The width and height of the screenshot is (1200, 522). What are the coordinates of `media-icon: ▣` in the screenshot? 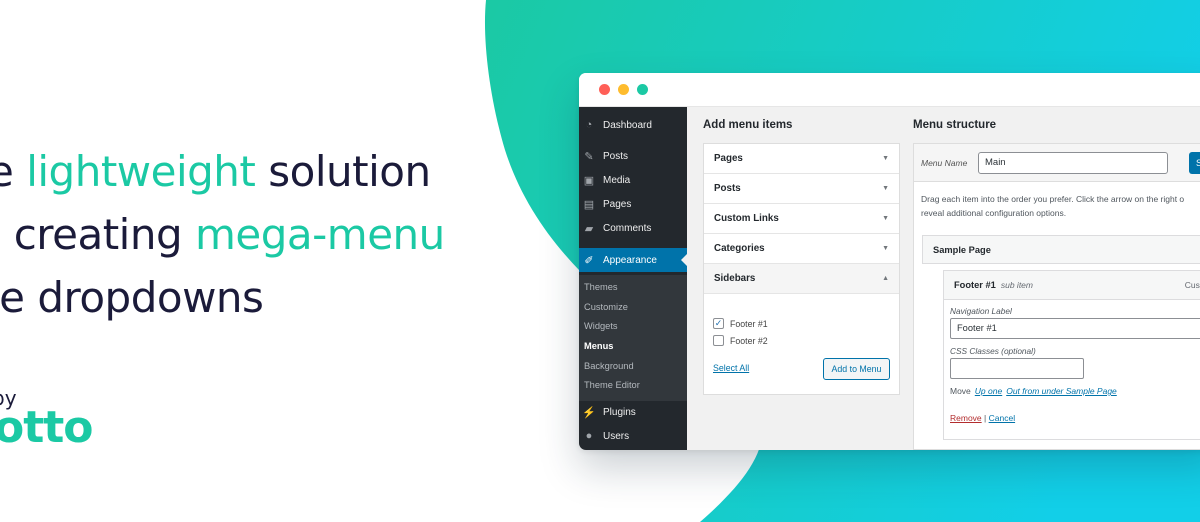 It's located at (589, 180).